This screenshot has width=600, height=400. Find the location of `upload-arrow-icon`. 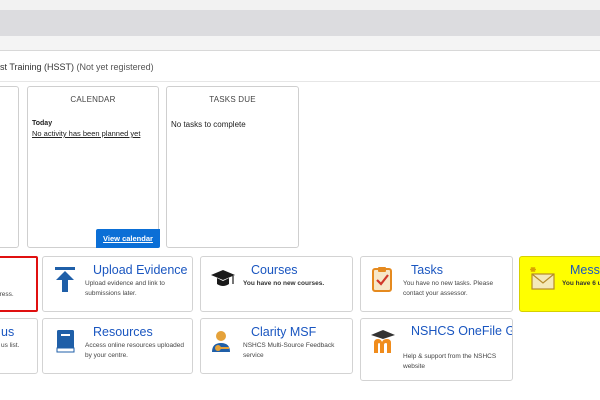

upload-arrow-icon is located at coordinates (65, 279).